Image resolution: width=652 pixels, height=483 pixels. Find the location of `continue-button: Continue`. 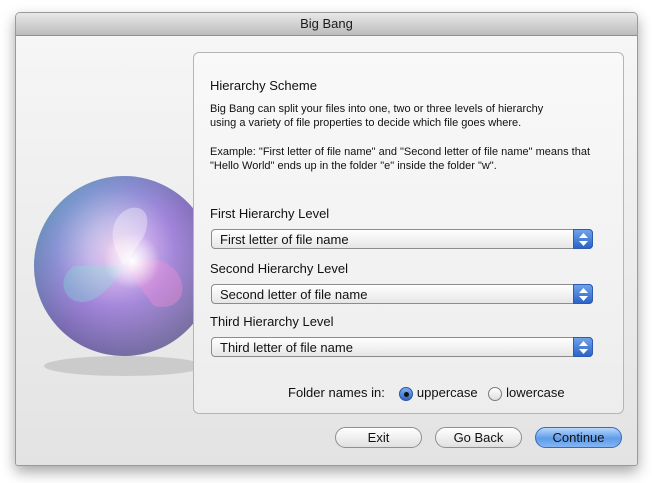

continue-button: Continue is located at coordinates (578, 437).